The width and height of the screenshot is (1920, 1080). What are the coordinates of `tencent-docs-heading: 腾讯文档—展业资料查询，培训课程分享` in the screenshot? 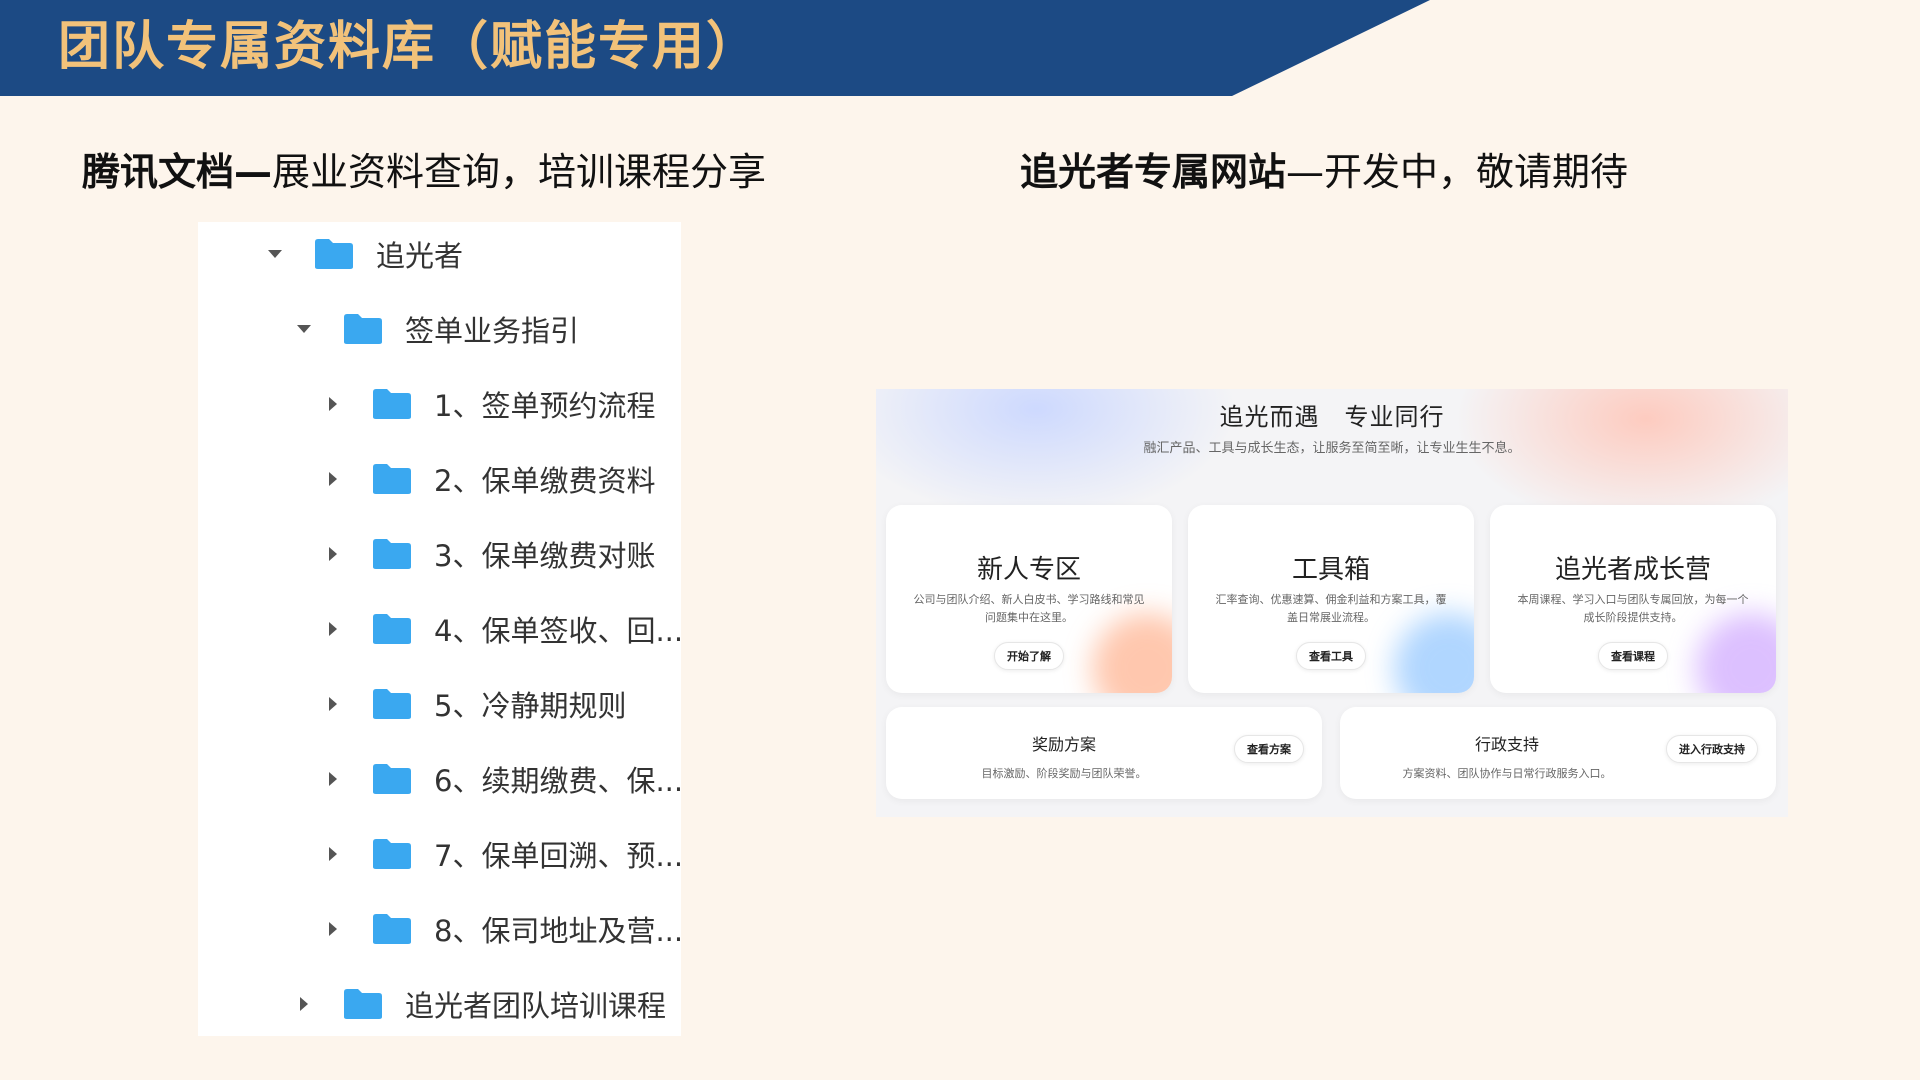 It's located at (424, 173).